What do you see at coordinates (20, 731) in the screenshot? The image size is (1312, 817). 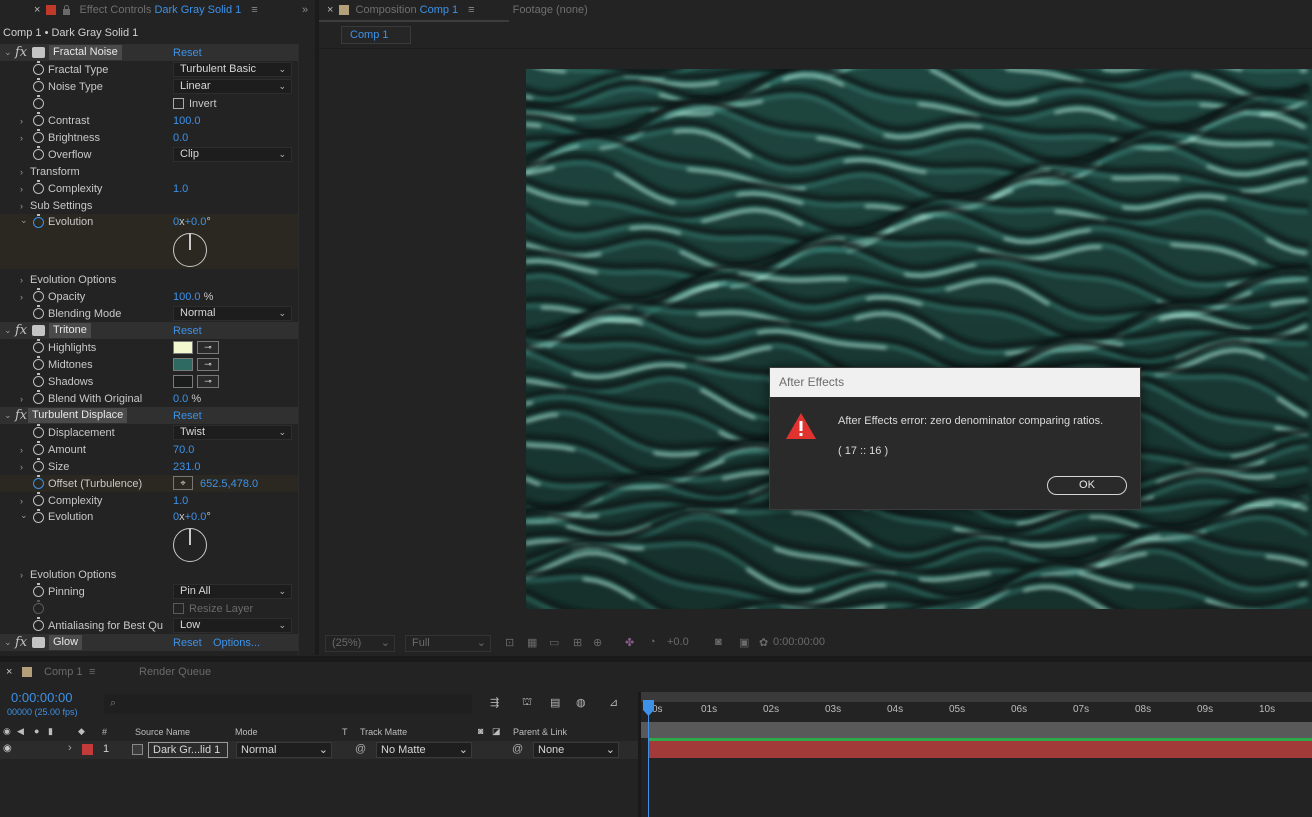 I see `audio-column-icon: ◀` at bounding box center [20, 731].